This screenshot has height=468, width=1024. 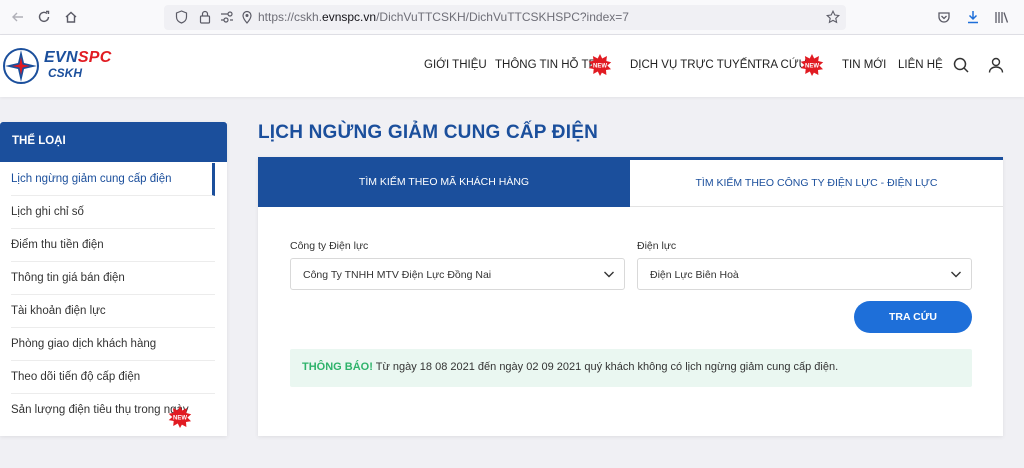 What do you see at coordinates (18, 17) in the screenshot?
I see `back-icon` at bounding box center [18, 17].